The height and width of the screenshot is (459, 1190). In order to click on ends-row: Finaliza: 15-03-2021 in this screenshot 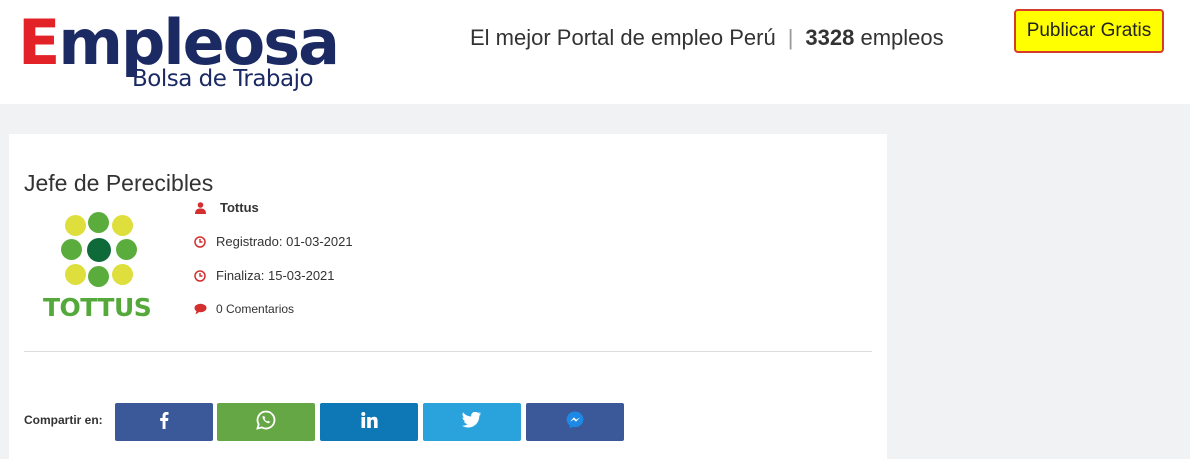, I will do `click(264, 275)`.